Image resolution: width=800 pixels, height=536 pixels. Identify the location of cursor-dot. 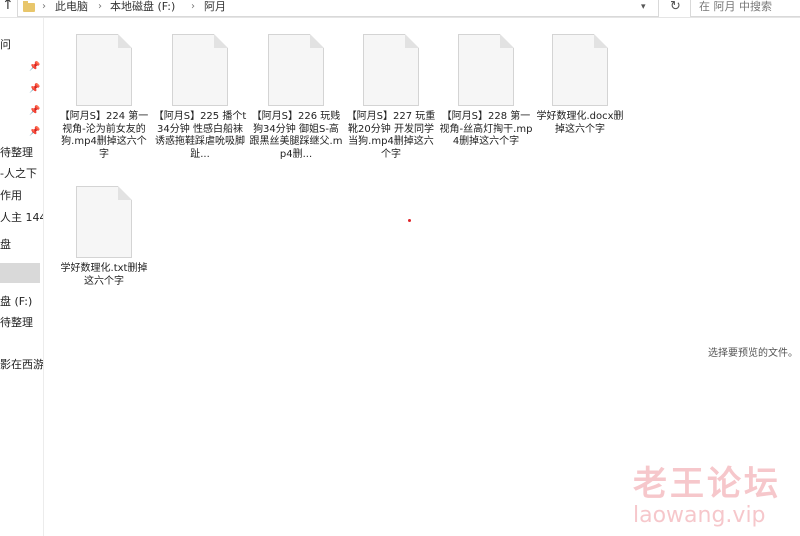
(409, 220).